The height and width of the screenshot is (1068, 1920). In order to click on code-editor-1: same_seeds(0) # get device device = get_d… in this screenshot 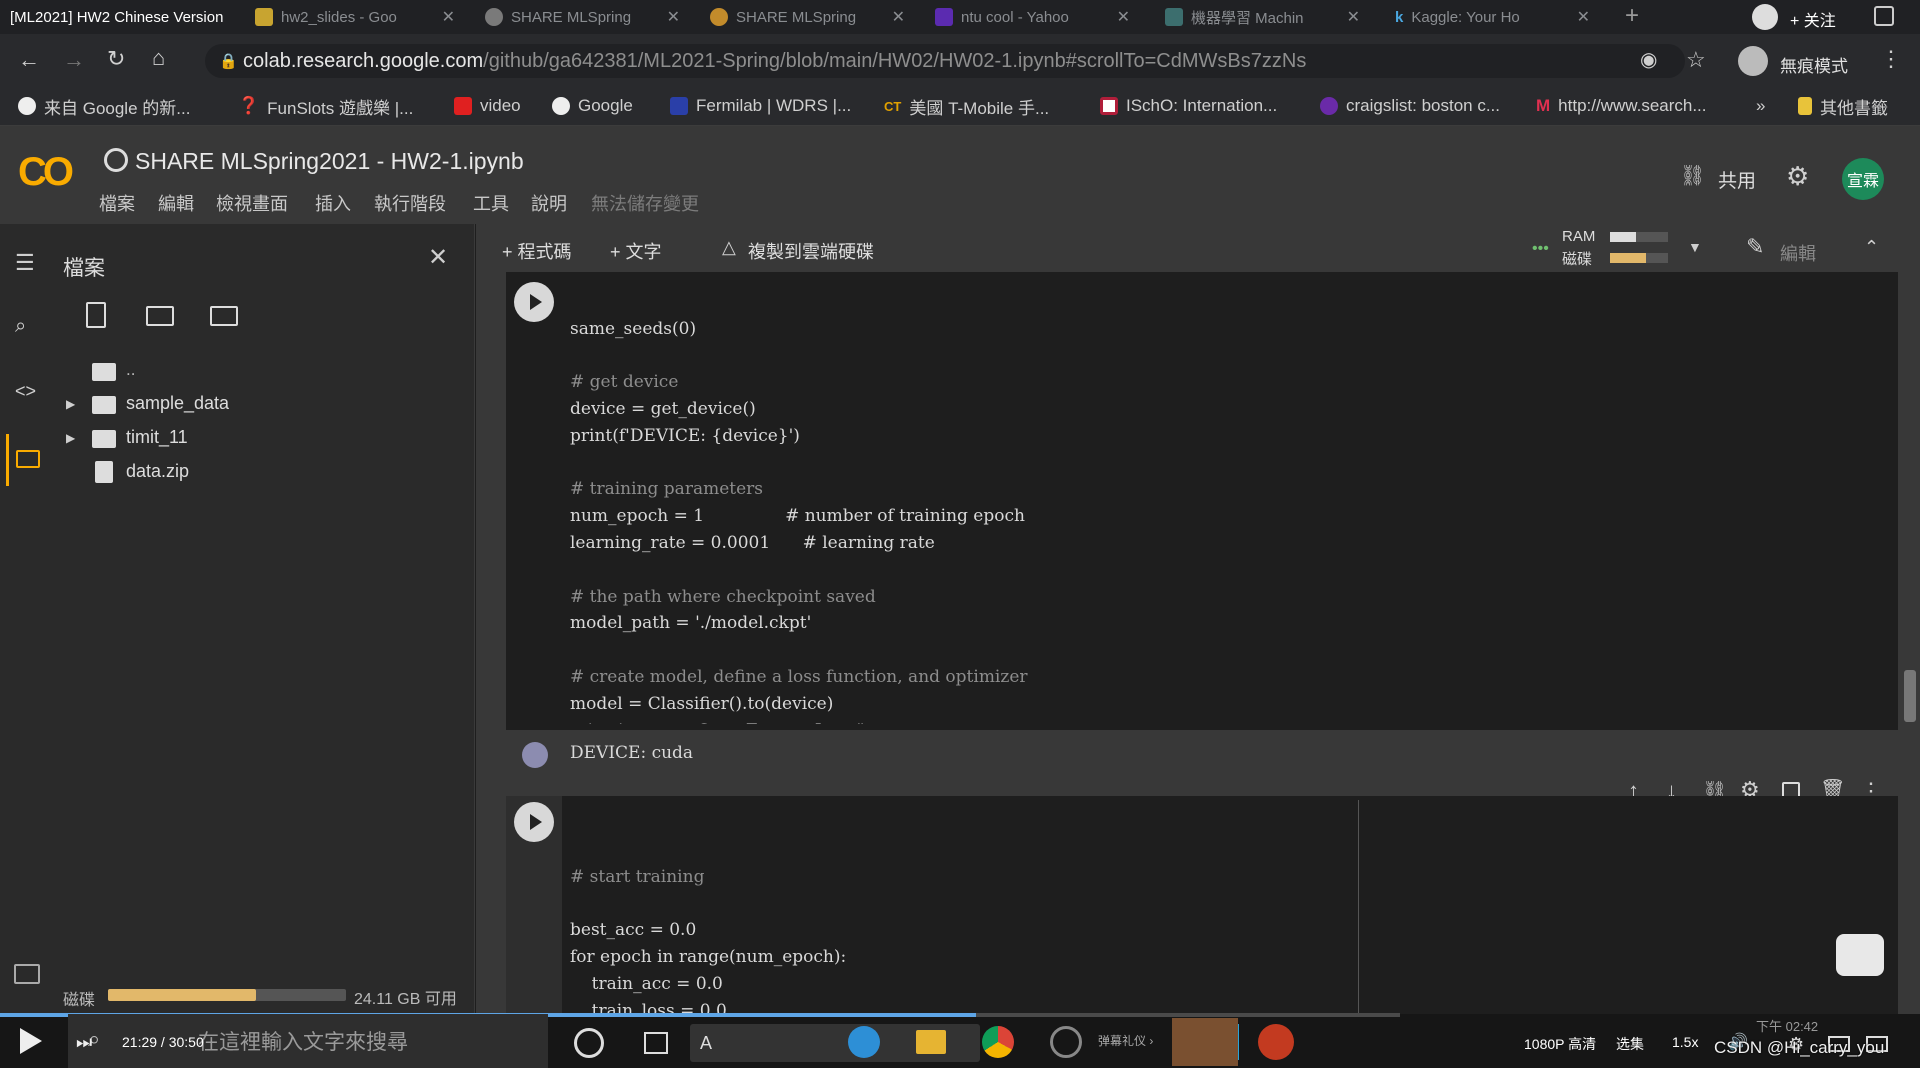, I will do `click(870, 493)`.